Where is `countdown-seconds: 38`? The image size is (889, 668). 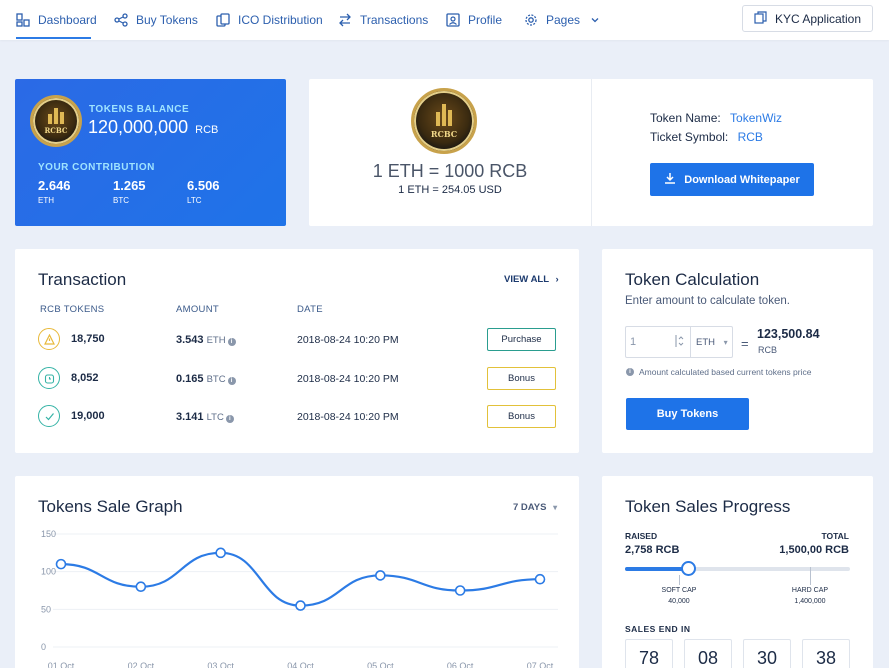 countdown-seconds: 38 is located at coordinates (826, 653).